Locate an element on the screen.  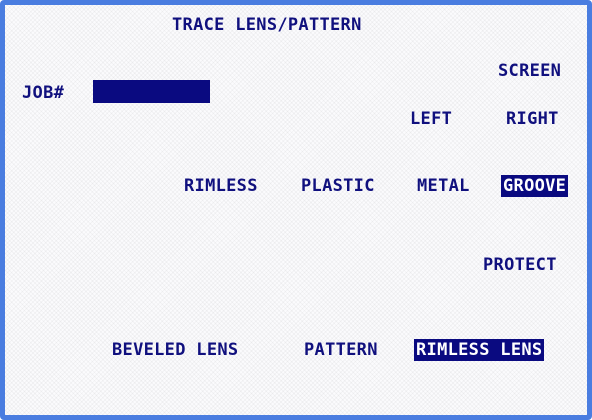
side-option-right: RIGHT is located at coordinates (532, 119).